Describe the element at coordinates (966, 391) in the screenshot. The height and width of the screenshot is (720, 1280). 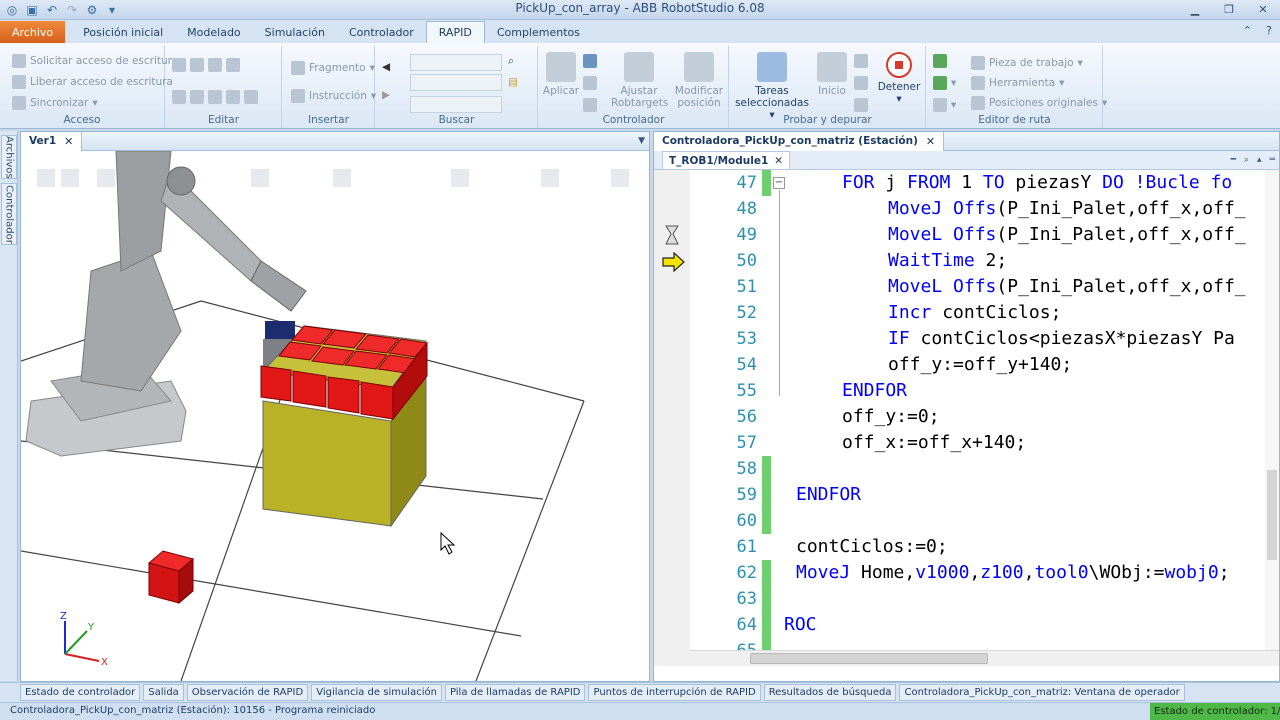
I see `code-line: 55 ENDFOR` at that location.